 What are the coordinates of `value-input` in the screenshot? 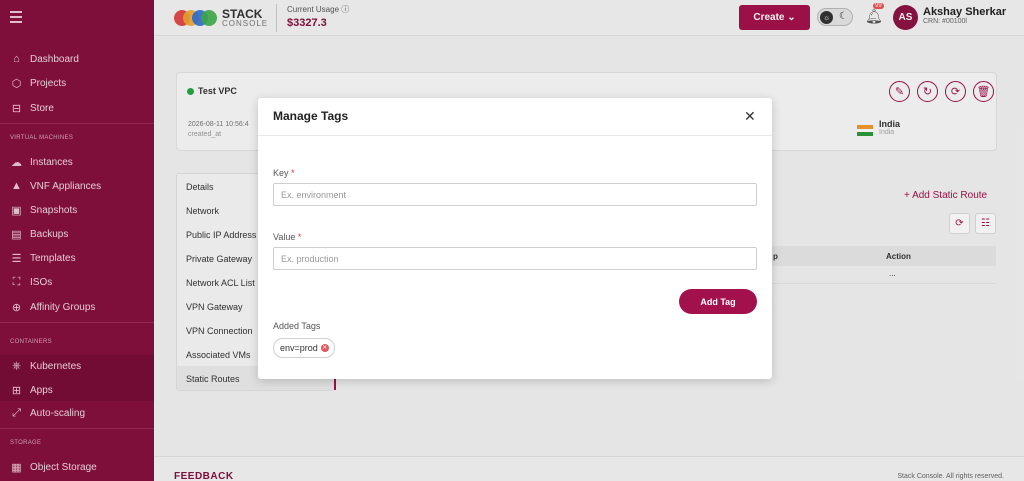 It's located at (515, 258).